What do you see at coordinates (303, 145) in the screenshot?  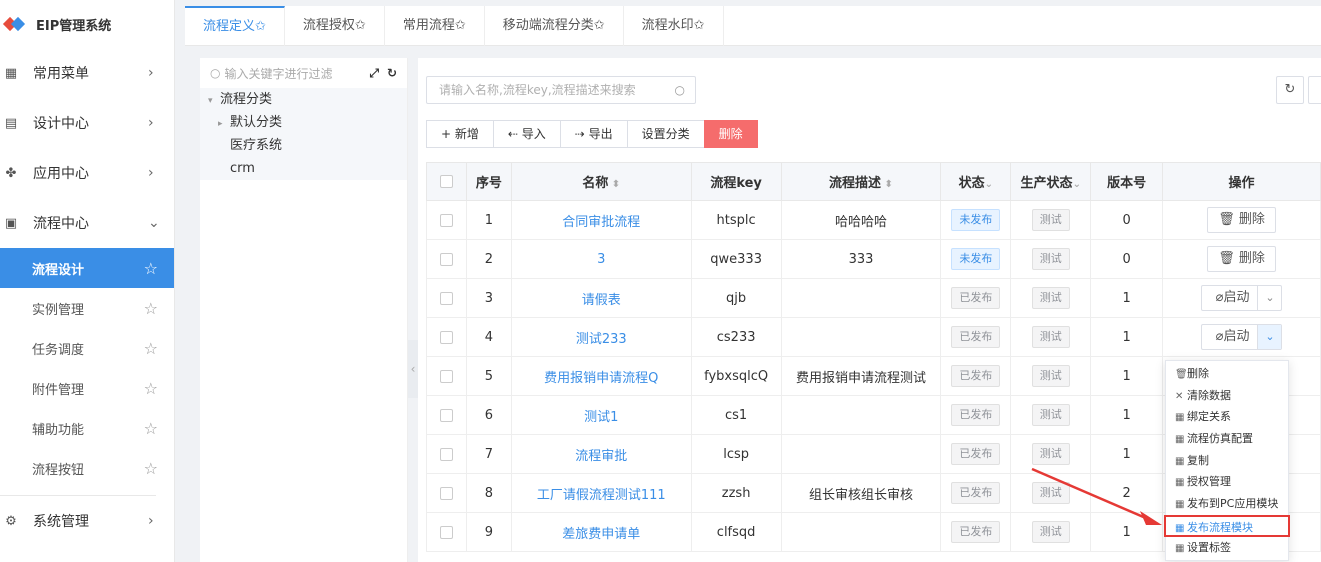 I see `tree-node: 医疗系统` at bounding box center [303, 145].